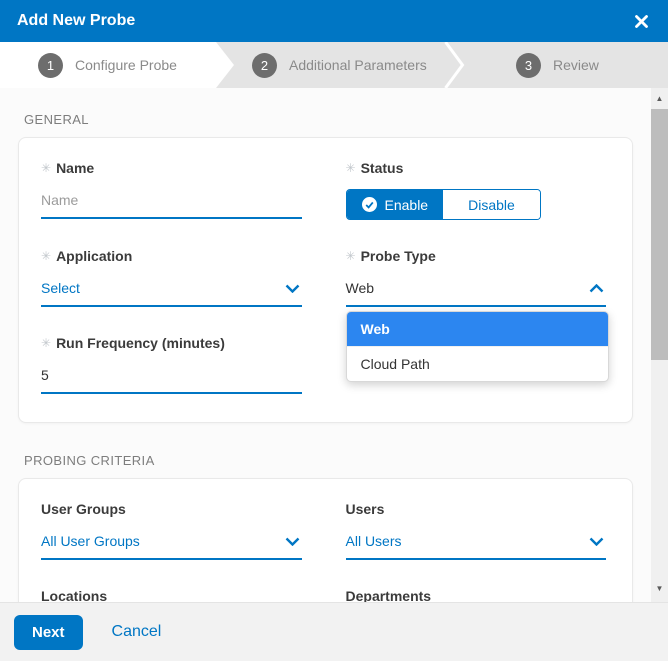 This screenshot has width=668, height=661. I want to click on probe-type-field-label: ✳ Probe Type, so click(390, 256).